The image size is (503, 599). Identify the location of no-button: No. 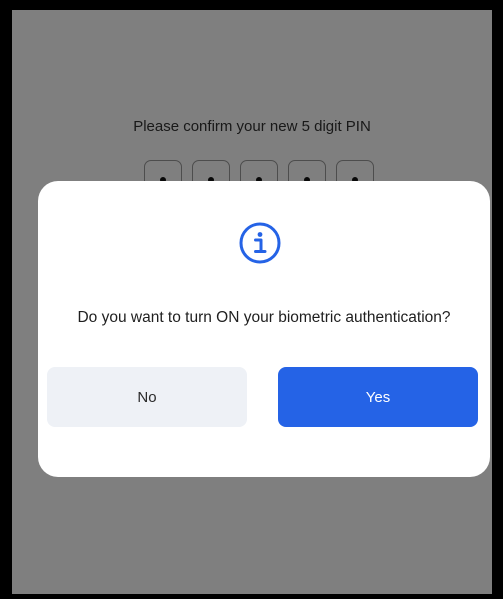
(147, 397).